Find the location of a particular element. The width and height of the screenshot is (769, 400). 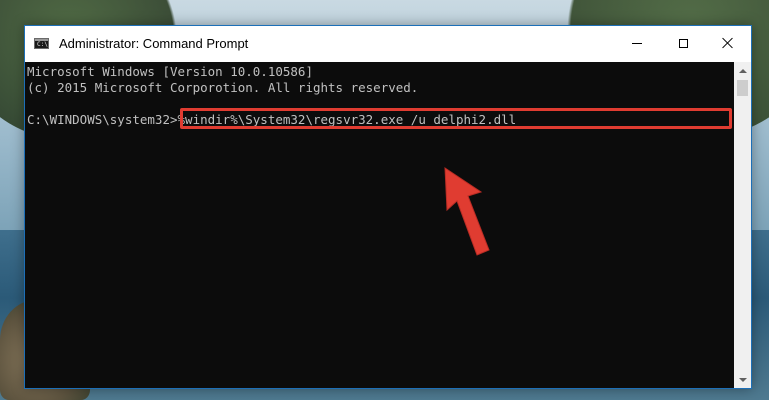

chevron-down-icon is located at coordinates (742, 379).